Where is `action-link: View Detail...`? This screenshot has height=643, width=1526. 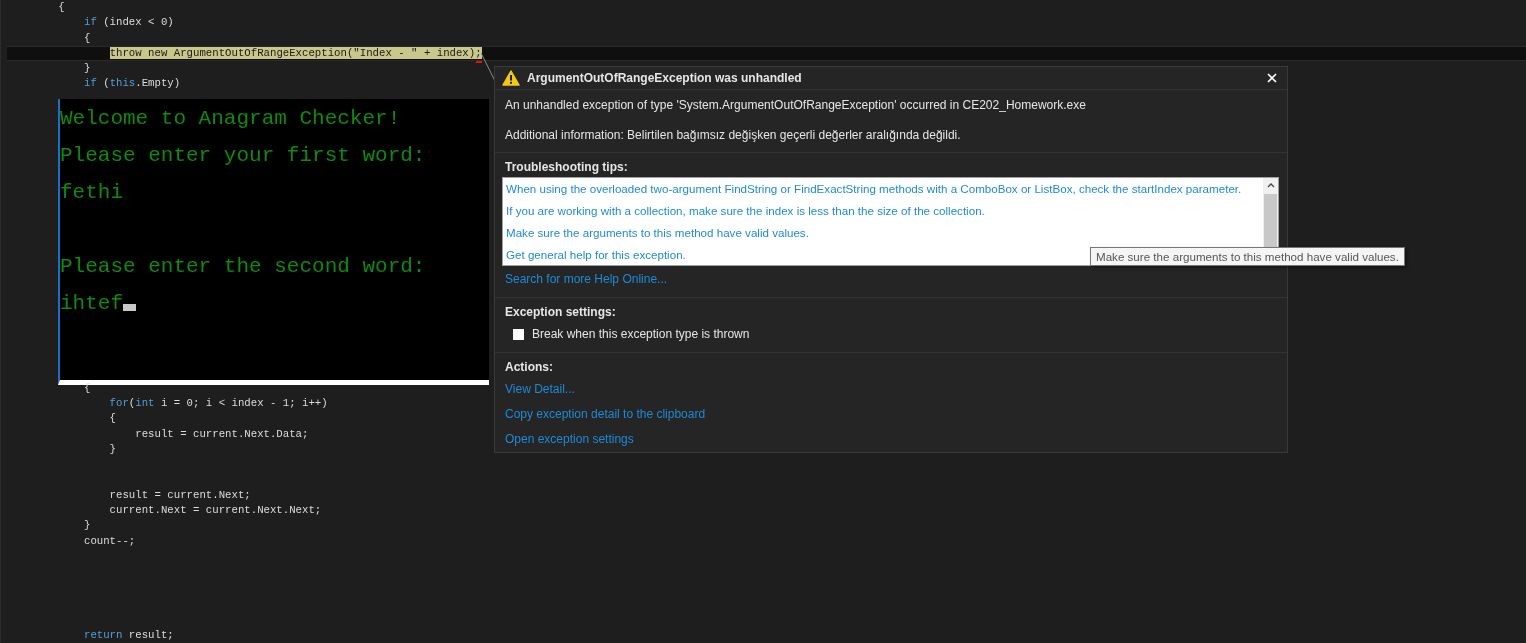
action-link: View Detail... is located at coordinates (892, 389).